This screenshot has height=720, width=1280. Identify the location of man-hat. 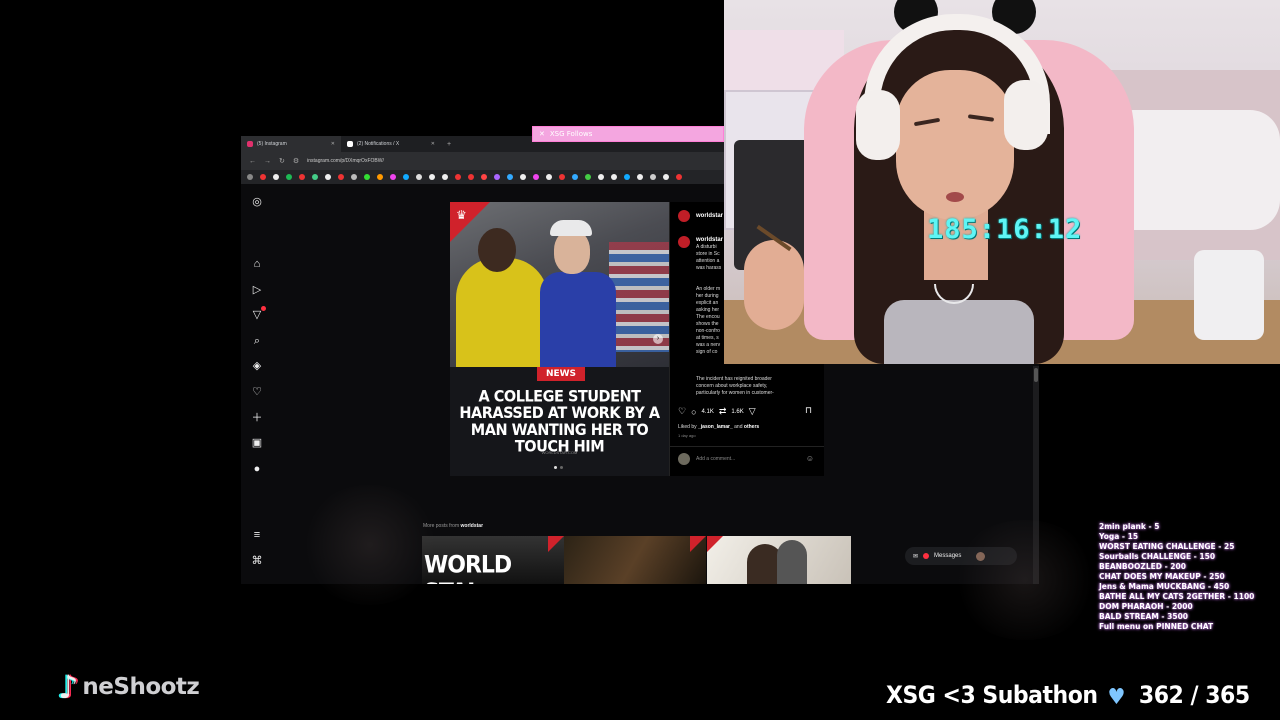
(571, 228).